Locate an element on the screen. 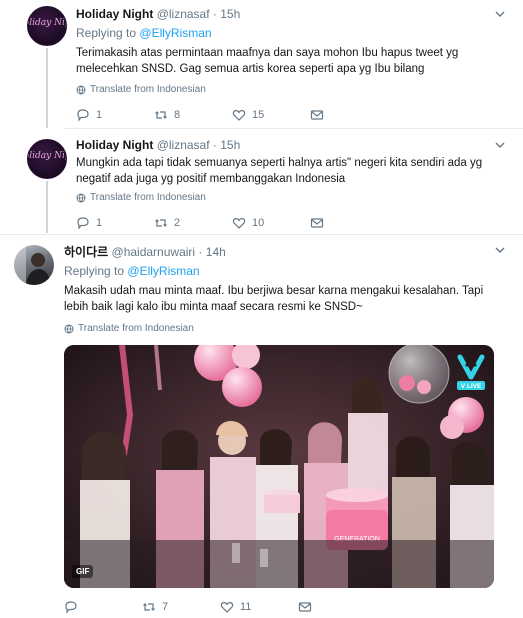 This screenshot has height=618, width=523. tweet-header: 하이다르 @haidarnuwairi · 14h is located at coordinates (145, 252).